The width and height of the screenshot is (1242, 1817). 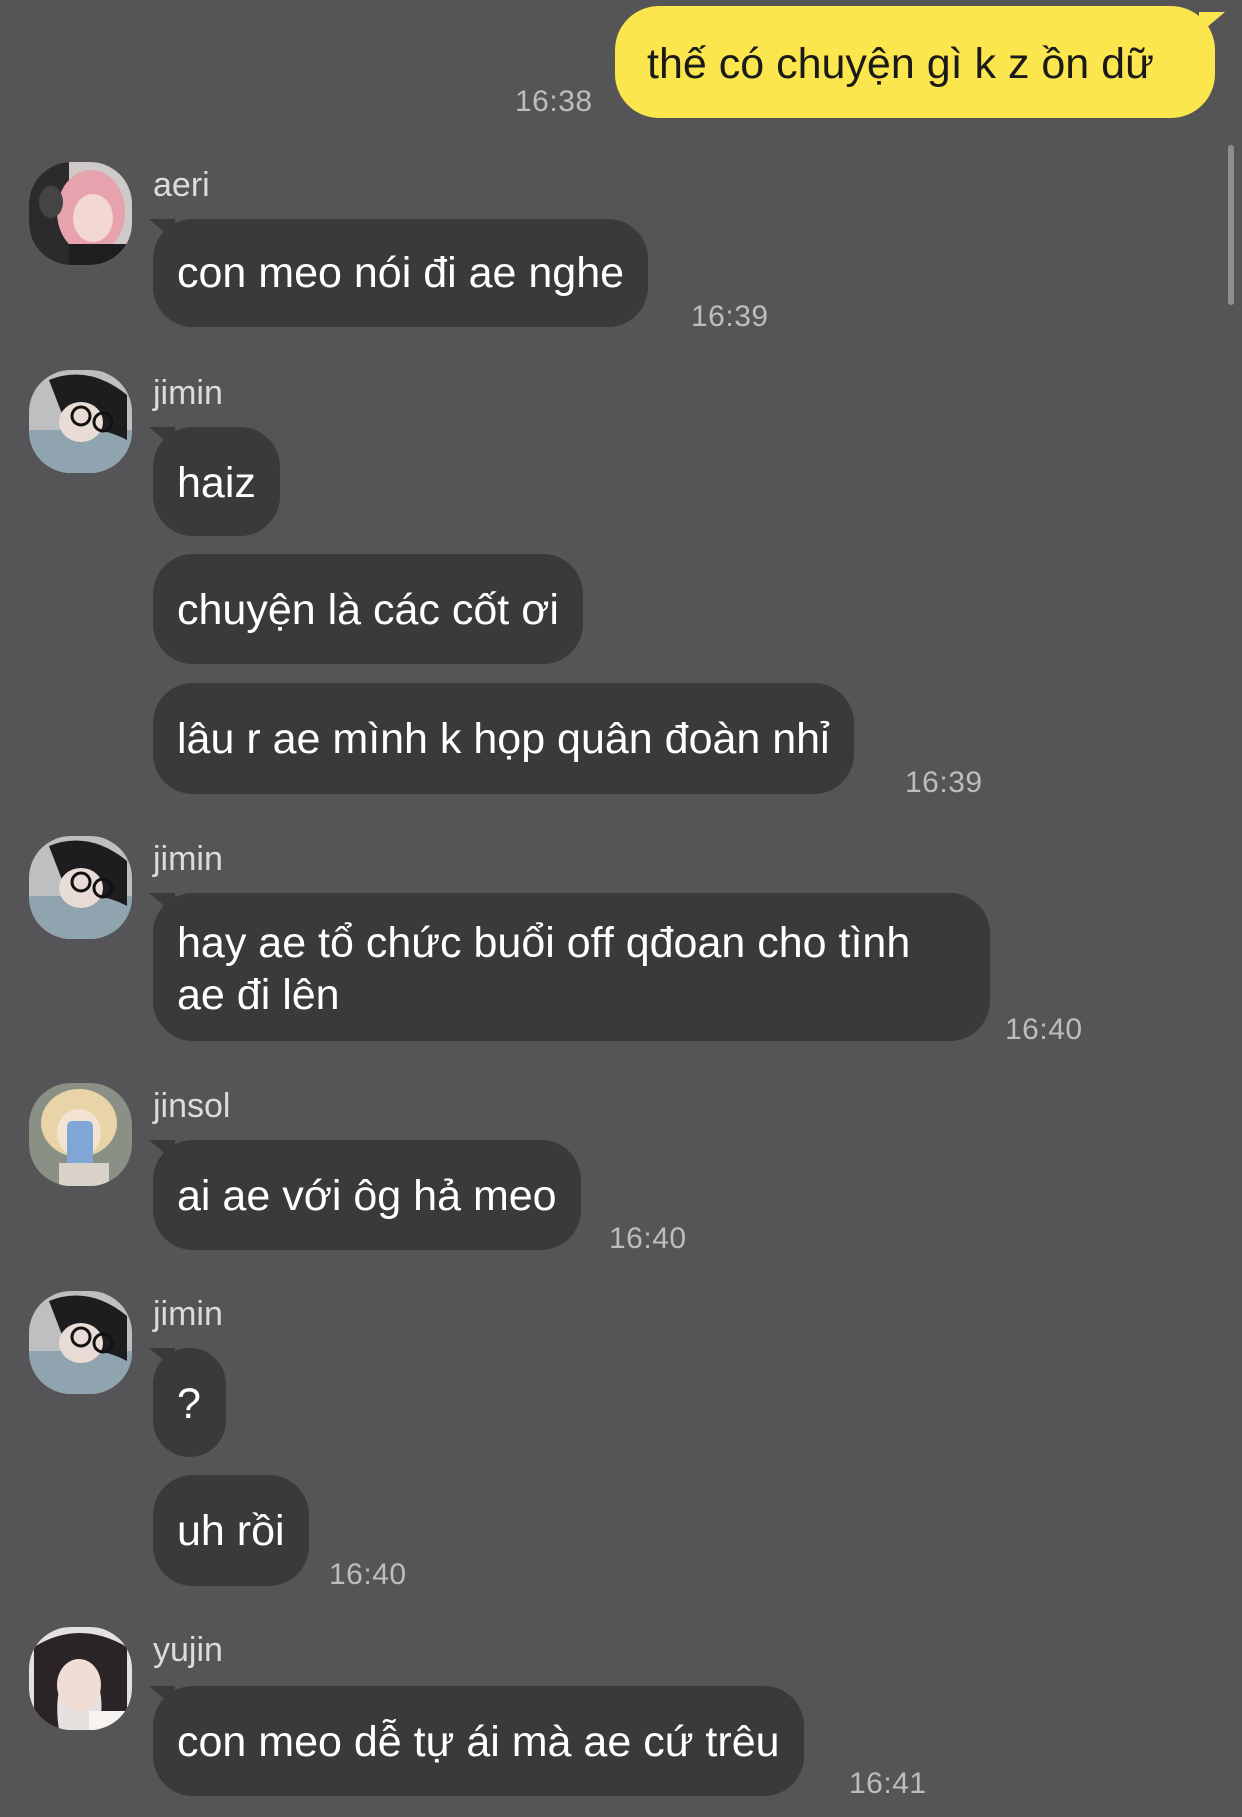 I want to click on message-text: chuyện là các cốt ơi, so click(x=368, y=610).